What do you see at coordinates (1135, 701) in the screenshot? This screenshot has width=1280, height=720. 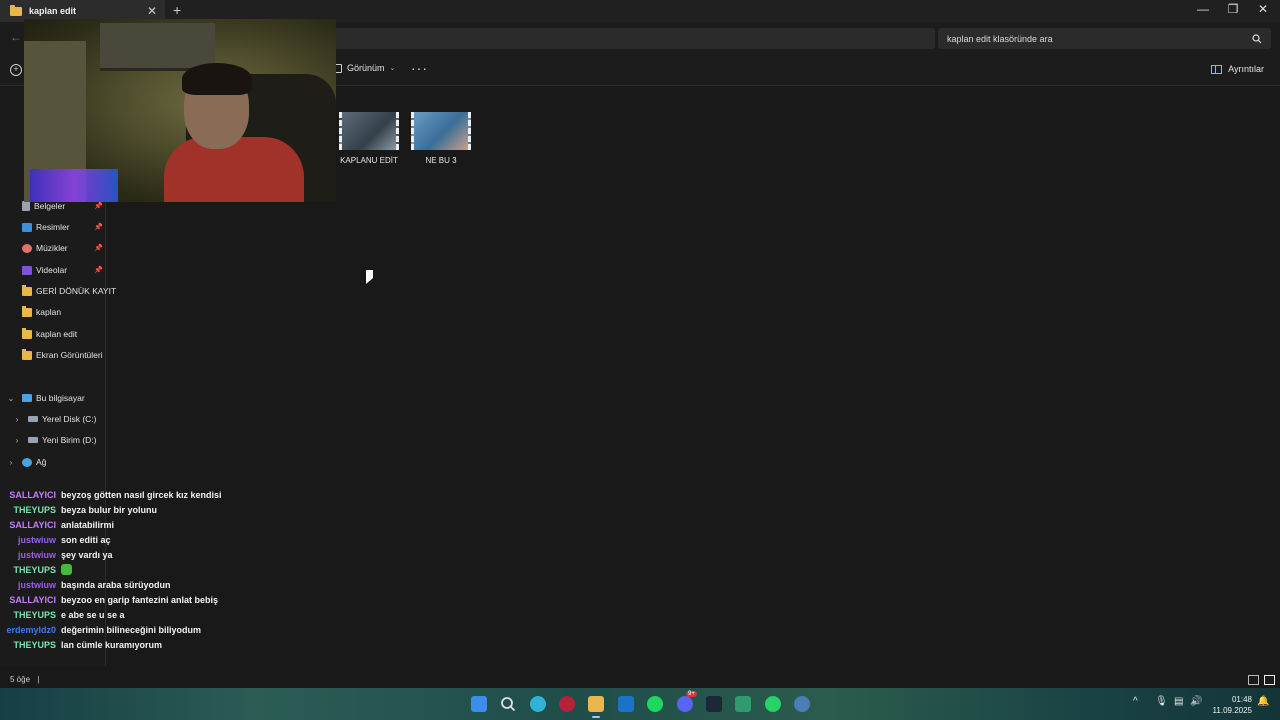 I see `tray-overflow-chevron-icon: ^` at bounding box center [1135, 701].